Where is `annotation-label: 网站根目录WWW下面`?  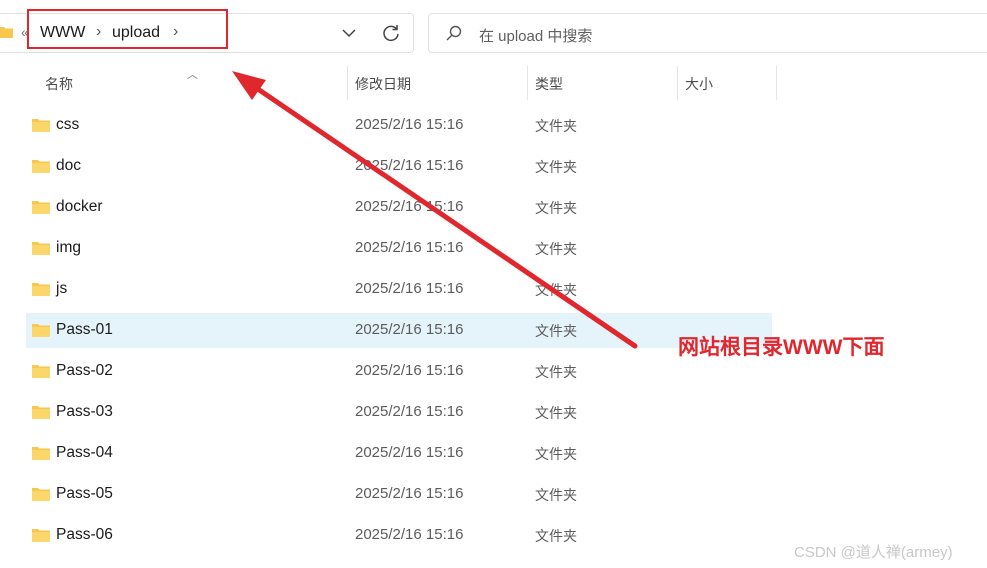
annotation-label: 网站根目录WWW下面 is located at coordinates (781, 347).